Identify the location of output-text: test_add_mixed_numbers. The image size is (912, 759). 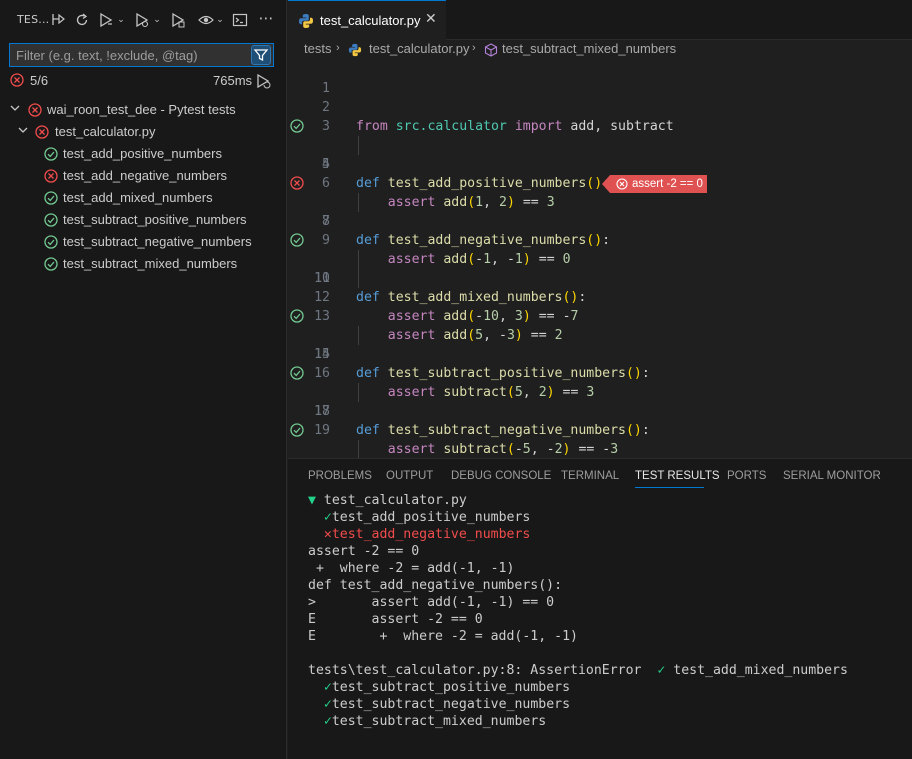
(760, 670).